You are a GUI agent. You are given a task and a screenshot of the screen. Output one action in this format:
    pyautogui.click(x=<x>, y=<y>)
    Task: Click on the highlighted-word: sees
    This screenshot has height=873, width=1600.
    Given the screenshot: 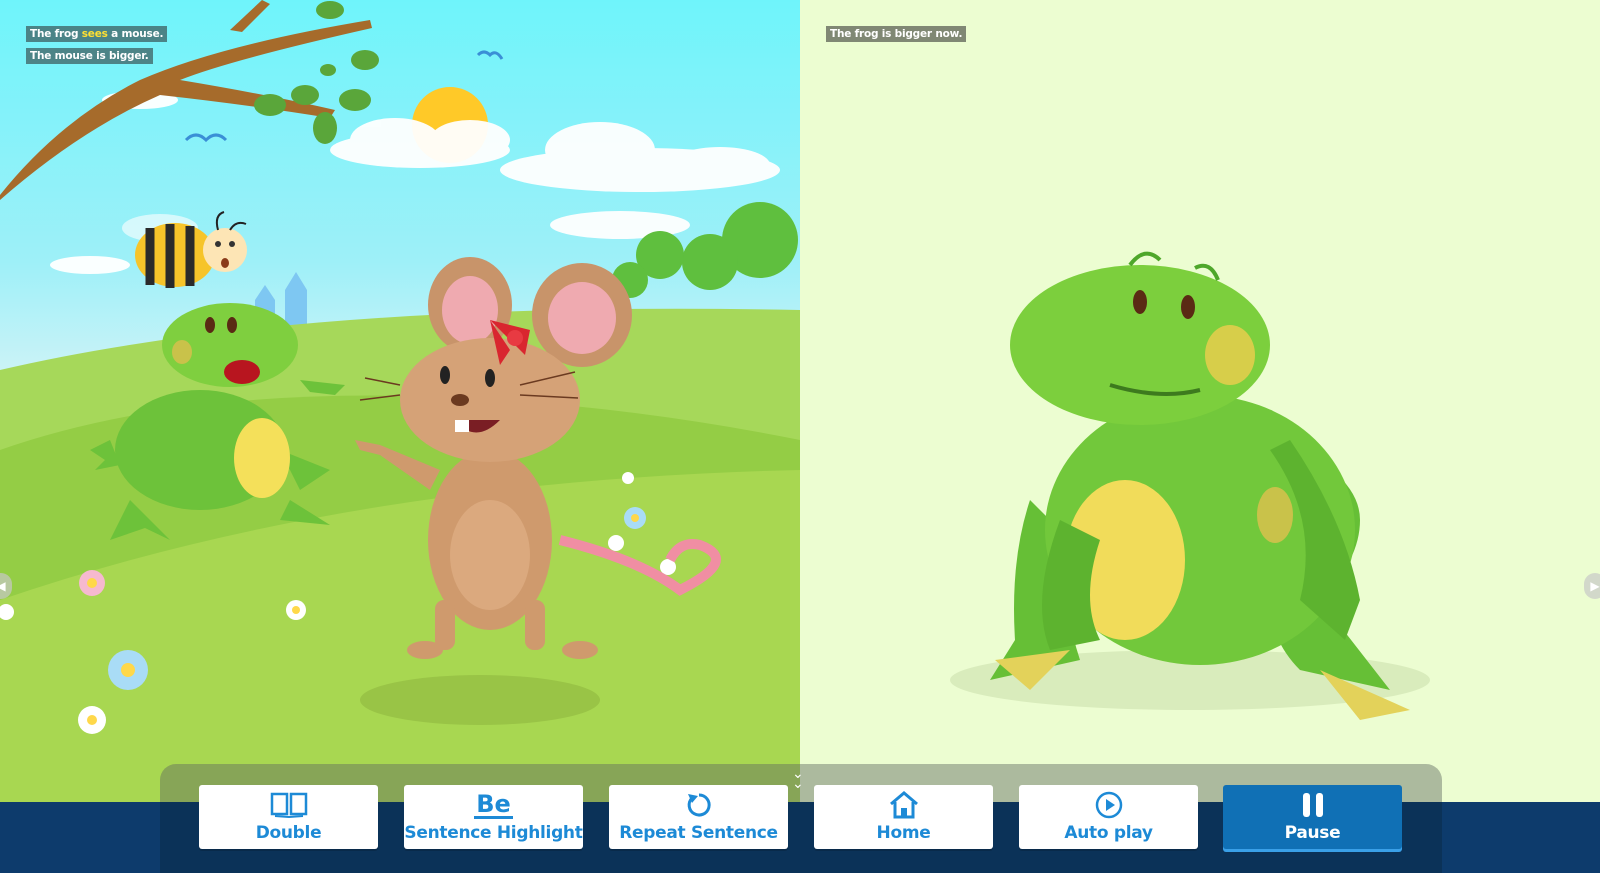 What is the action you would take?
    pyautogui.click(x=94, y=34)
    